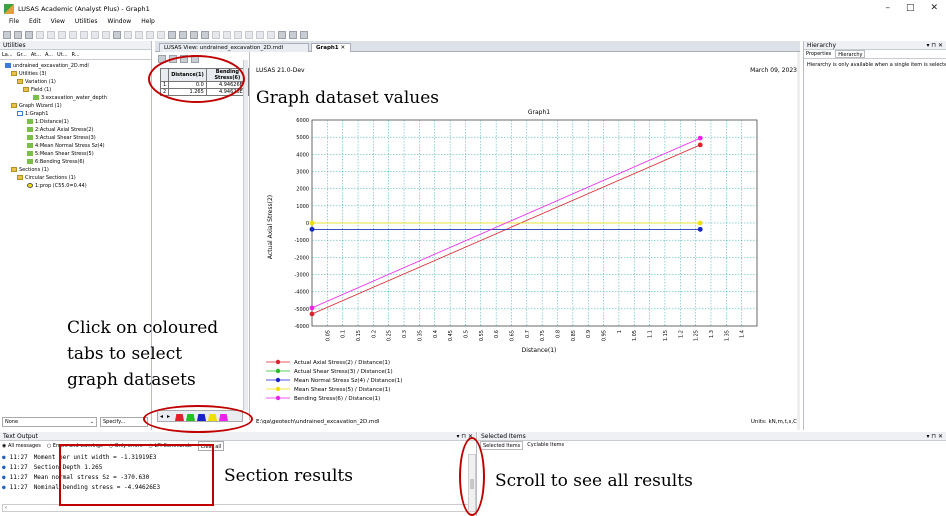  I want to click on maximize-button: □, so click(910, 8).